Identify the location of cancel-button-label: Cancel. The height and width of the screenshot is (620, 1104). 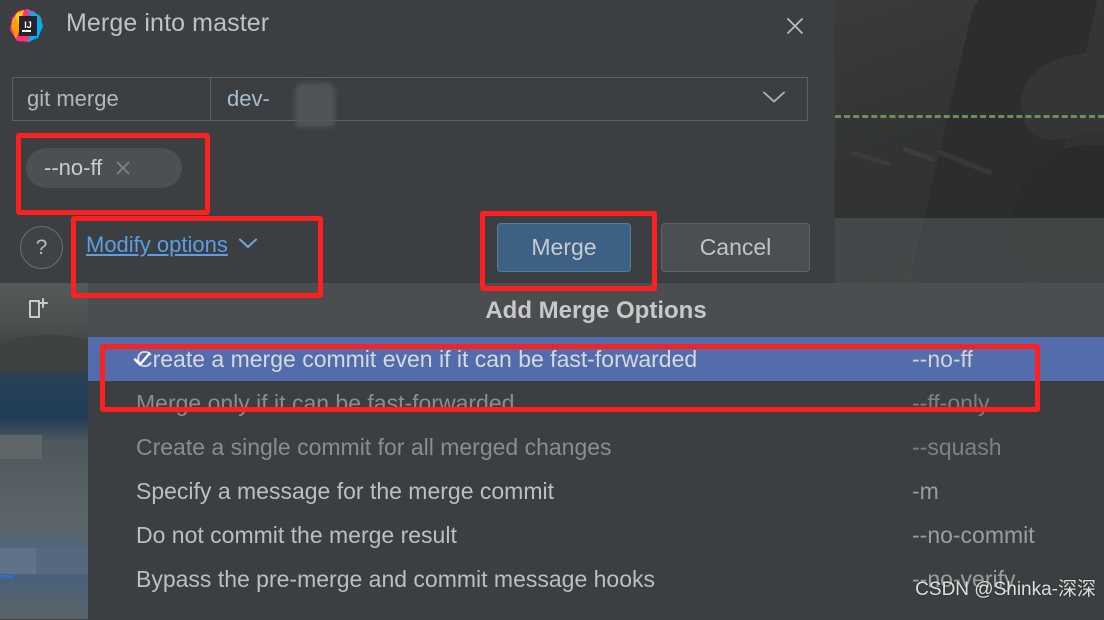
(735, 247).